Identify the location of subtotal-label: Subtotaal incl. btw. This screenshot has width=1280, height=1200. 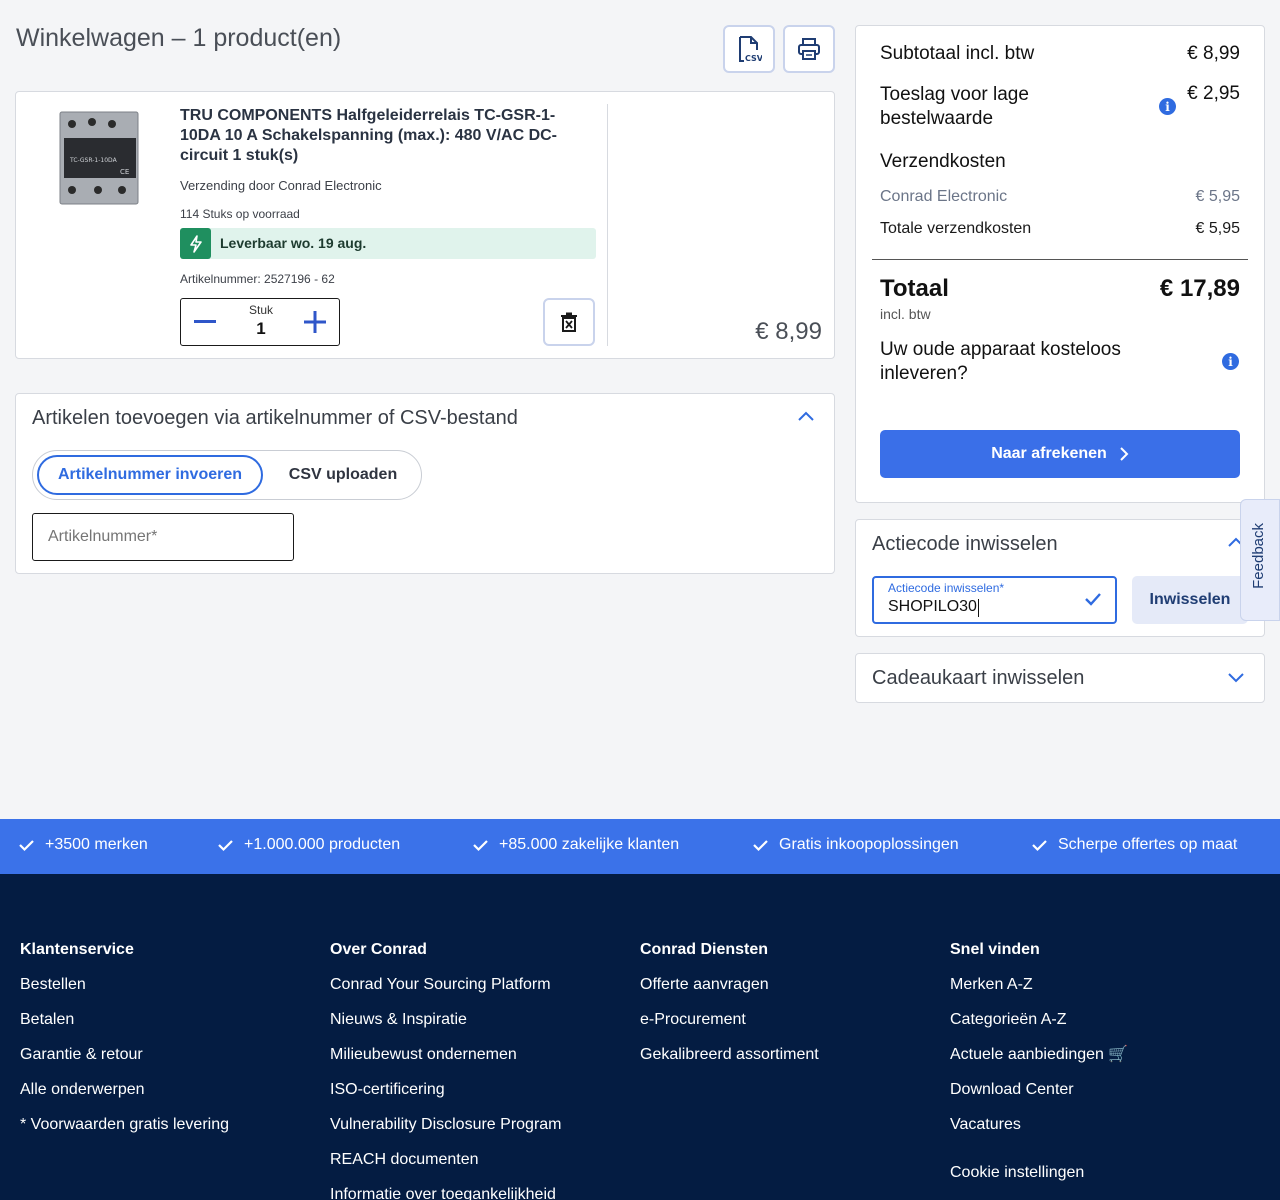
(957, 53).